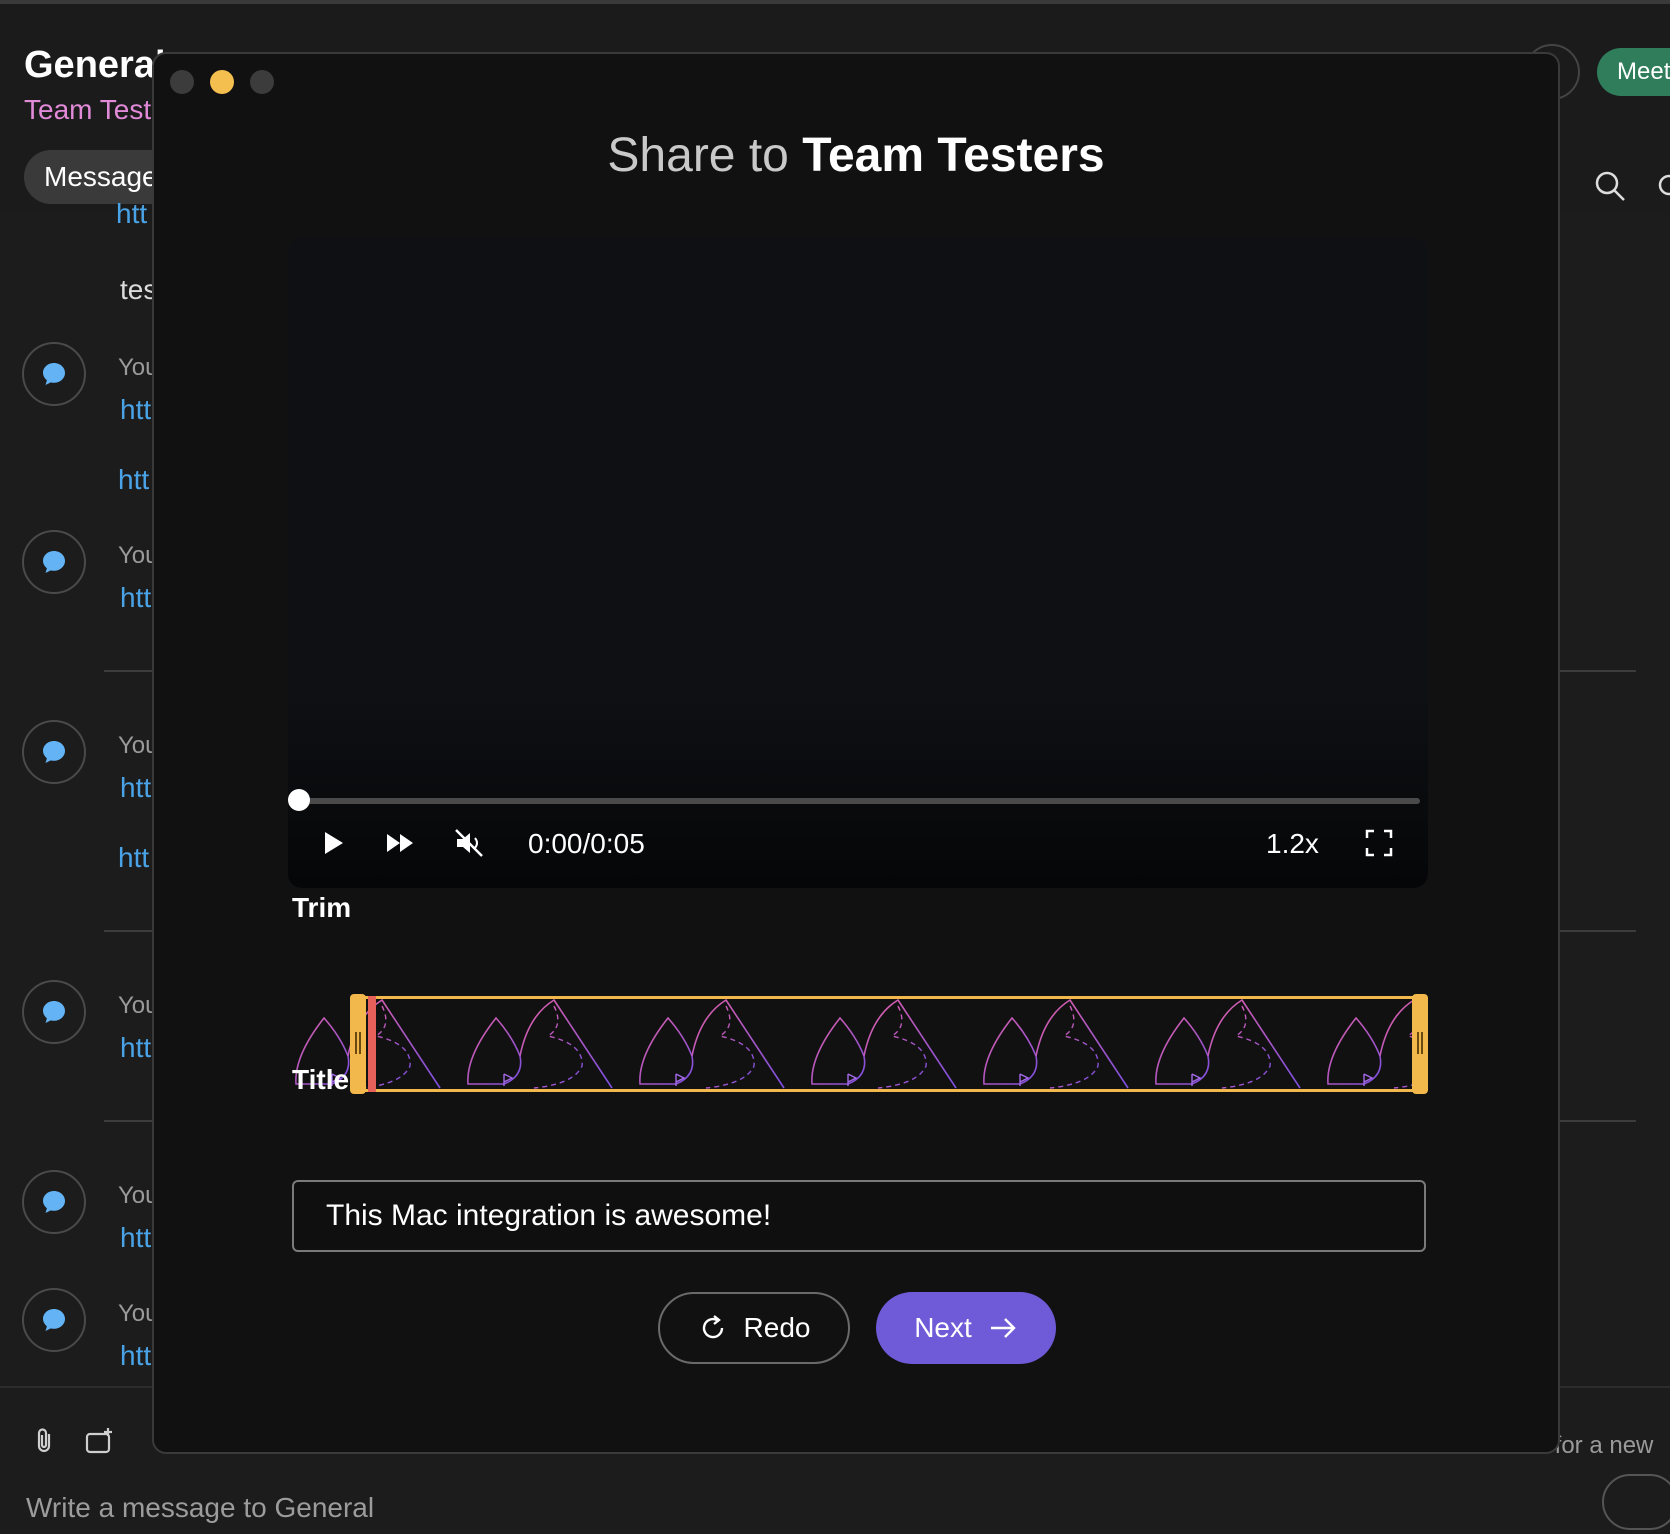  Describe the element at coordinates (712, 1327) in the screenshot. I see `redo-icon` at that location.